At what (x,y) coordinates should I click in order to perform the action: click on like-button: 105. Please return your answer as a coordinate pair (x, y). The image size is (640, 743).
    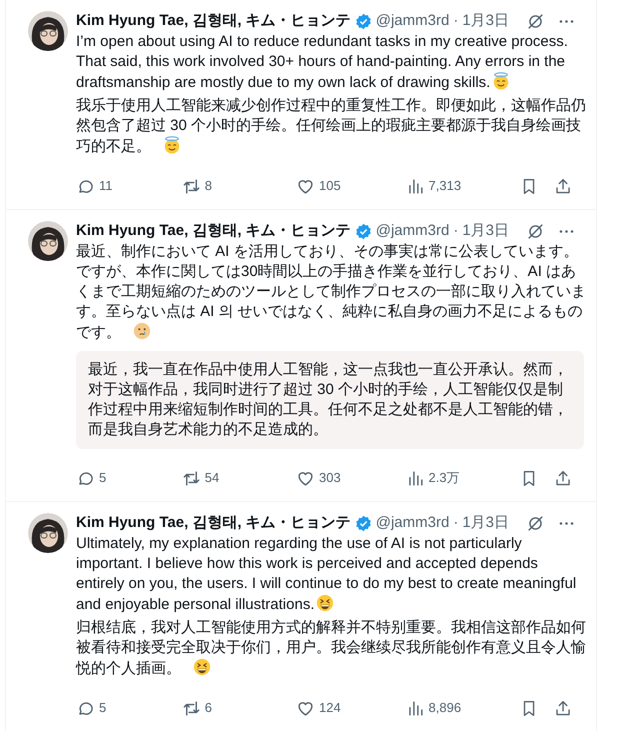
    Looking at the image, I should click on (351, 186).